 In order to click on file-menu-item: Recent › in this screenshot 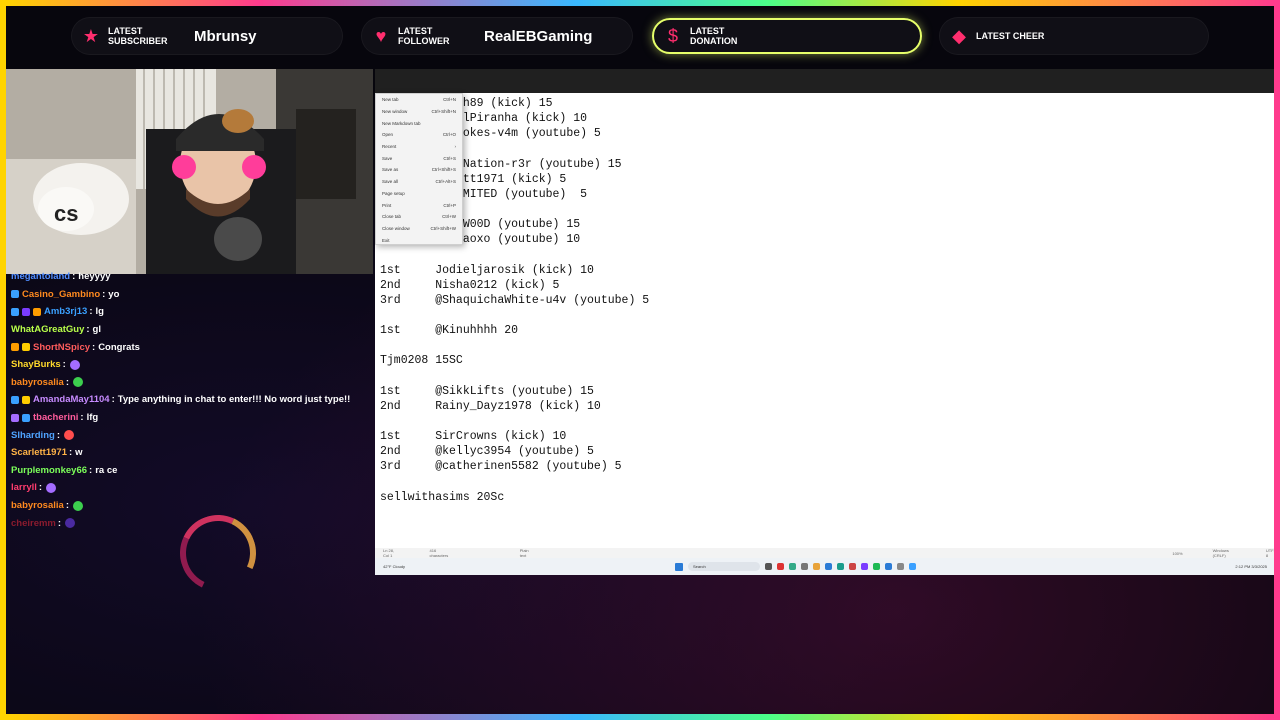, I will do `click(419, 147)`.